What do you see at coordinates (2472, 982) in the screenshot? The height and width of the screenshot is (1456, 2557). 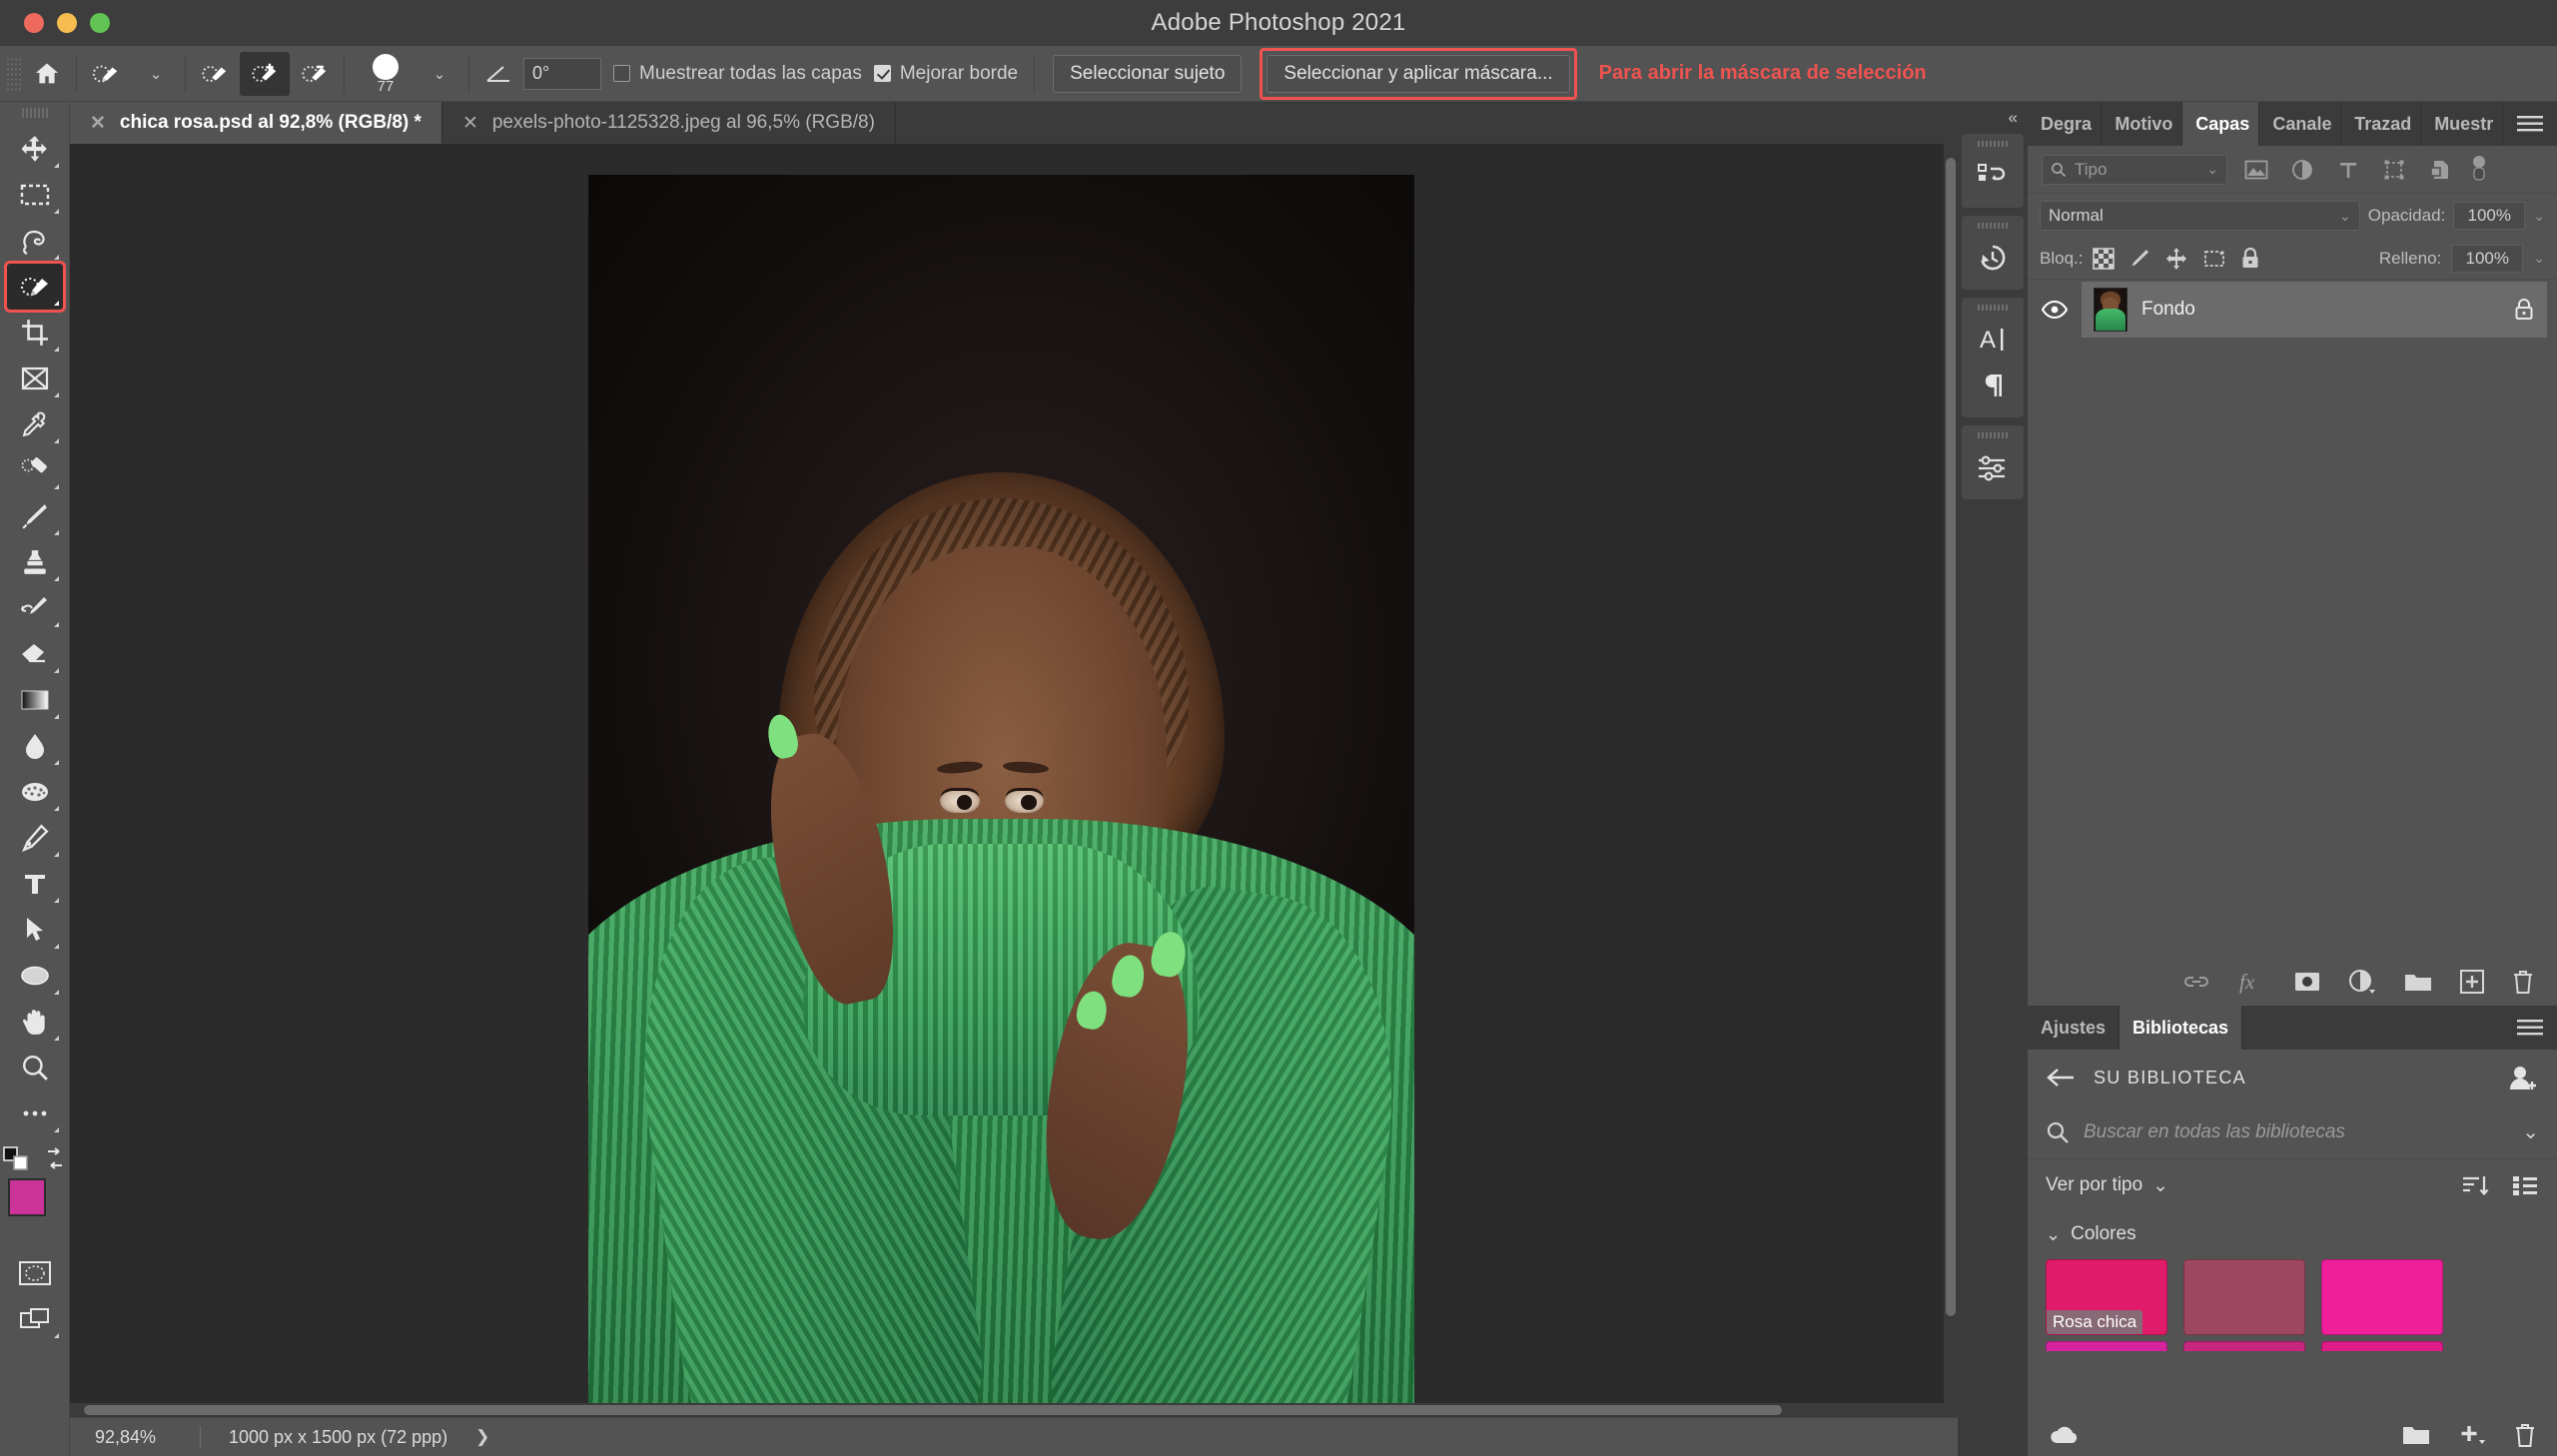 I see `new-layer-icon` at bounding box center [2472, 982].